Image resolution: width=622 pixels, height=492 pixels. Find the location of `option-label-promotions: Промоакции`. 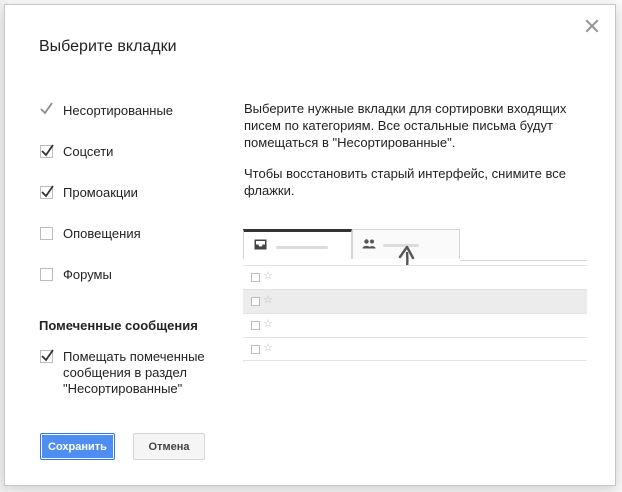

option-label-promotions: Промоакции is located at coordinates (100, 192).